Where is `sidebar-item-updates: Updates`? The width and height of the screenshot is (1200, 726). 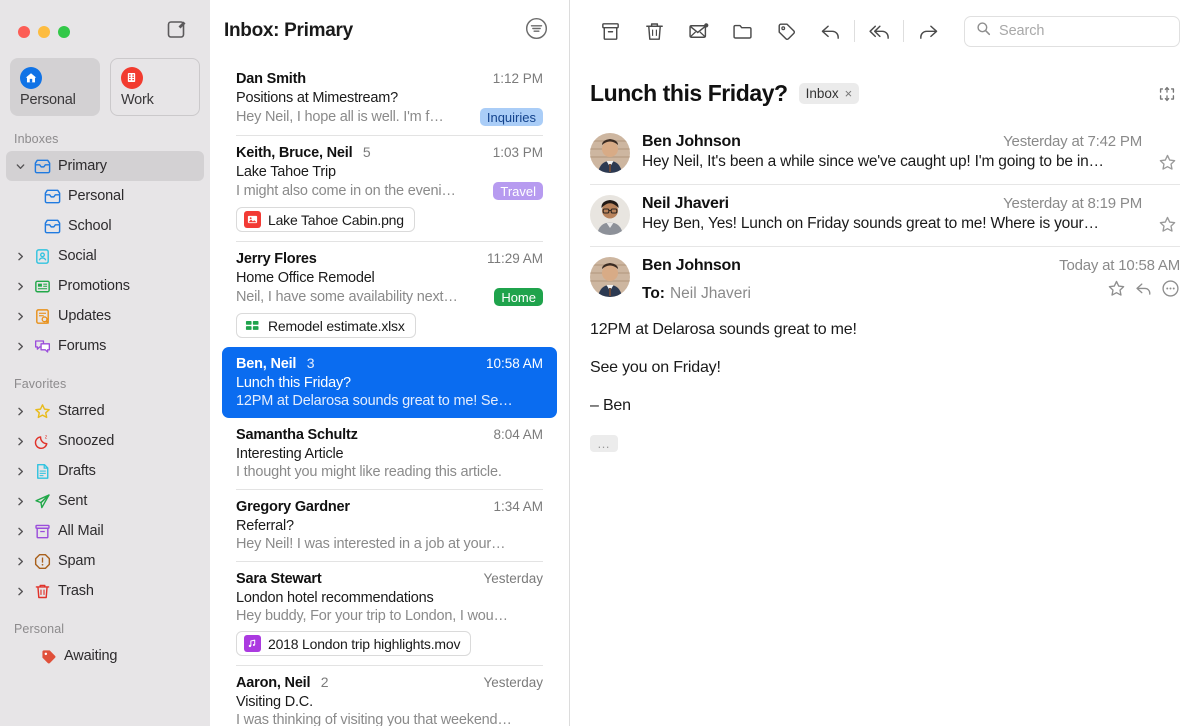
sidebar-item-updates: Updates is located at coordinates (105, 316).